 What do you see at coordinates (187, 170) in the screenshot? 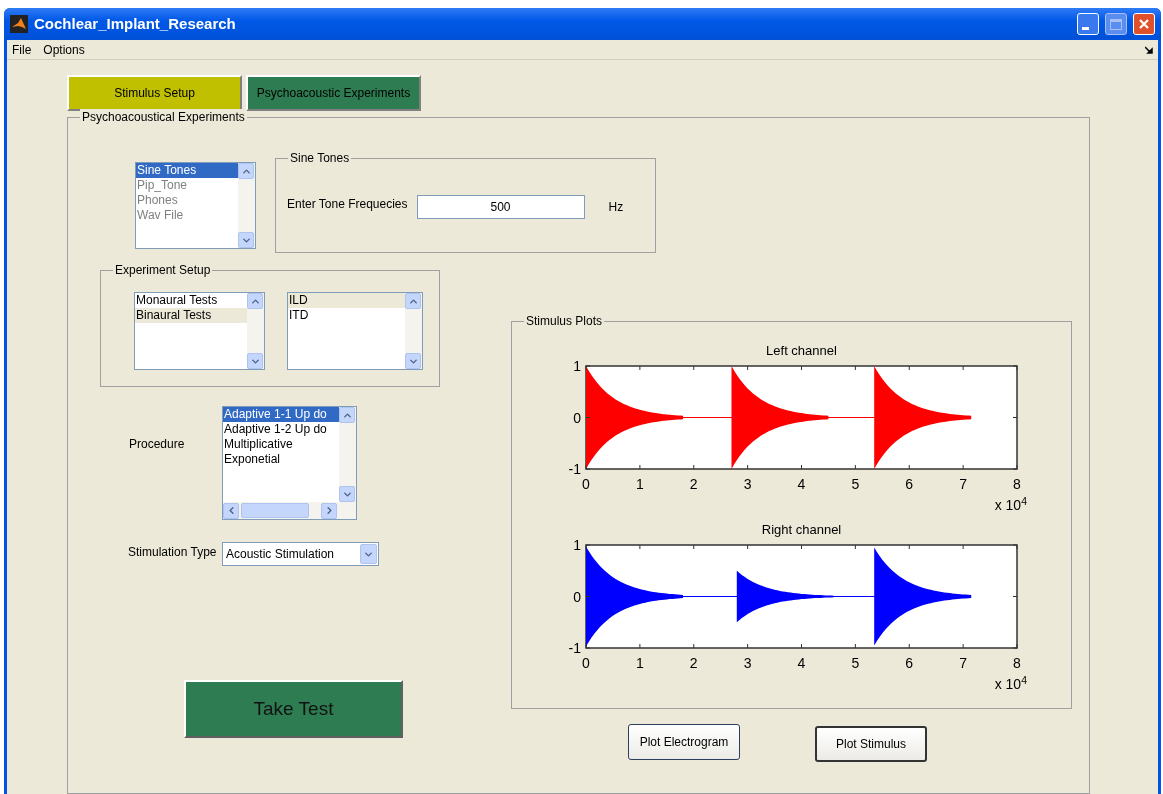
I see `list-item: Sine Tones` at bounding box center [187, 170].